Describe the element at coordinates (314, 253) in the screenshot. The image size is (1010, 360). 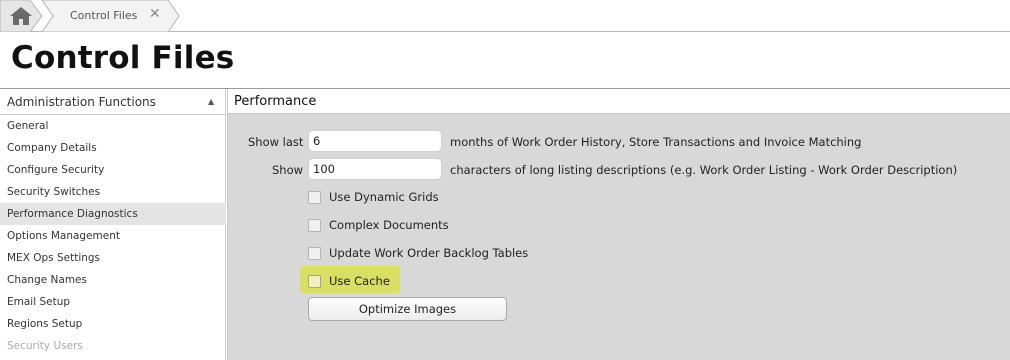
I see `update-backlog-tables-checkbox` at that location.